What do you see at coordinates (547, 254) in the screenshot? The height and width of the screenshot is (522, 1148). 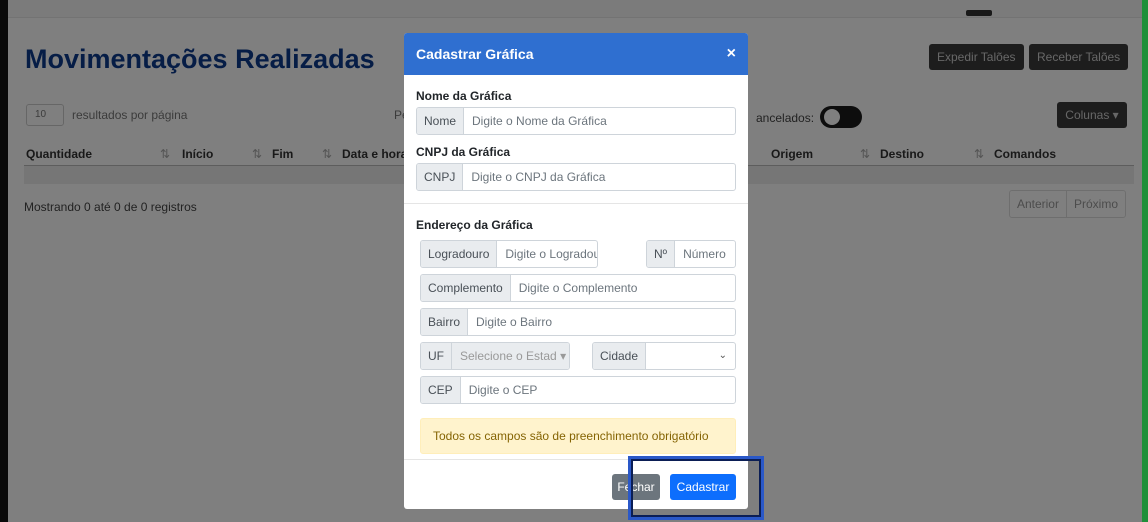 I see `logradouro-input: Digite o Logradouro` at bounding box center [547, 254].